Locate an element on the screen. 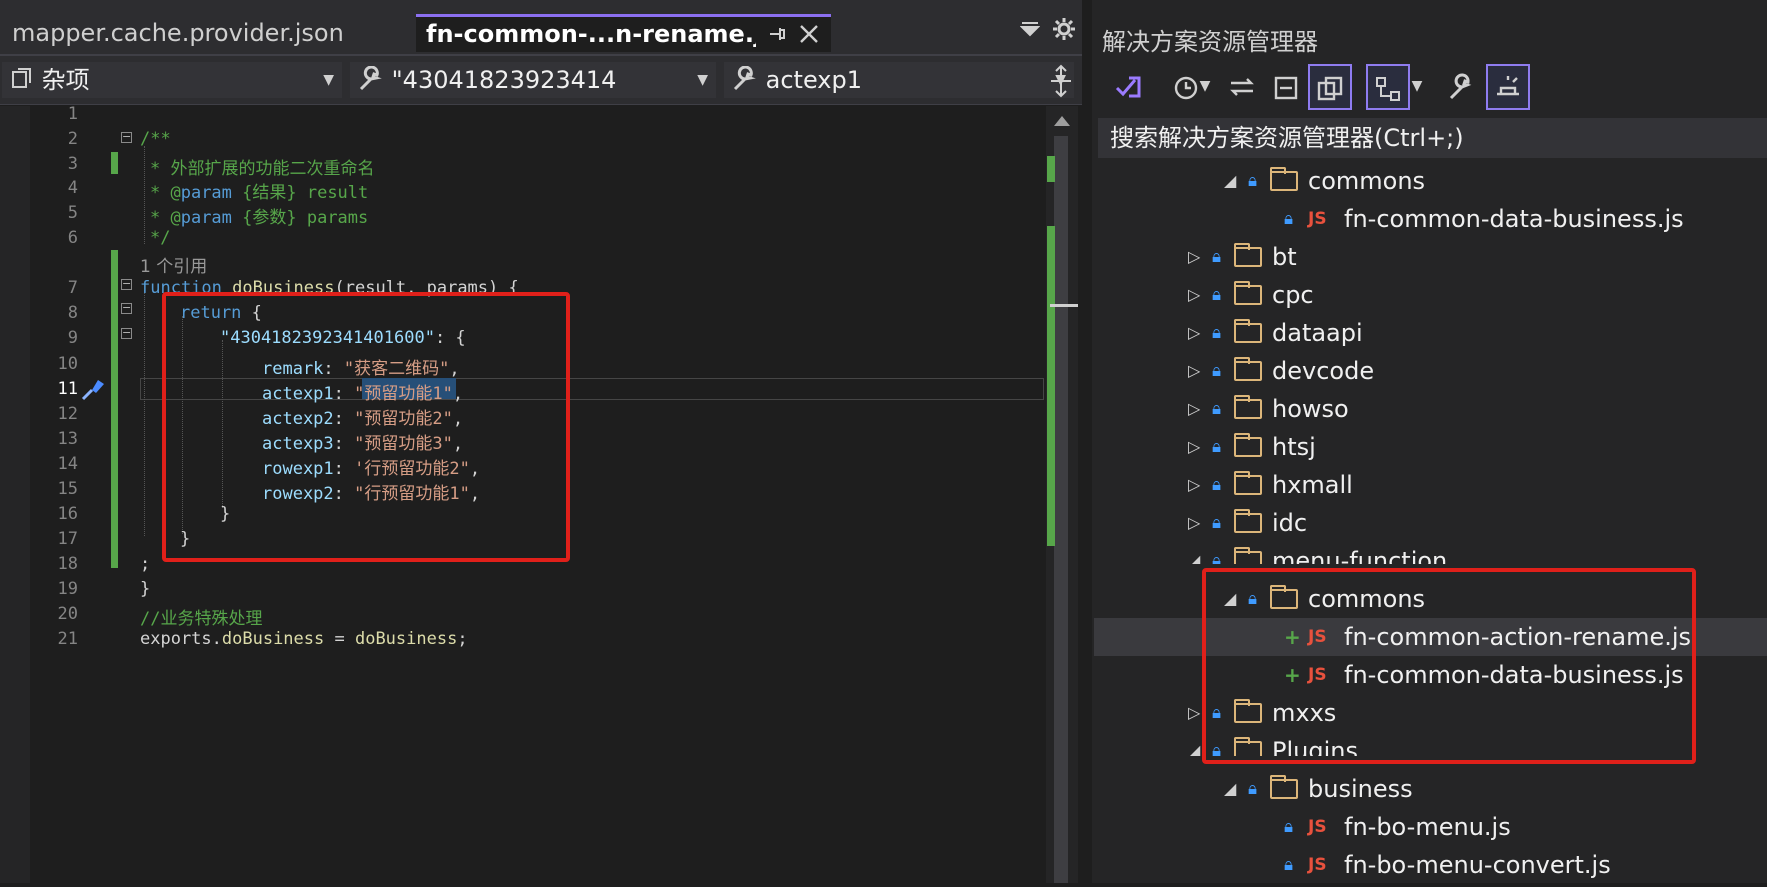 This screenshot has width=1767, height=887. sync-icon is located at coordinates (1242, 87).